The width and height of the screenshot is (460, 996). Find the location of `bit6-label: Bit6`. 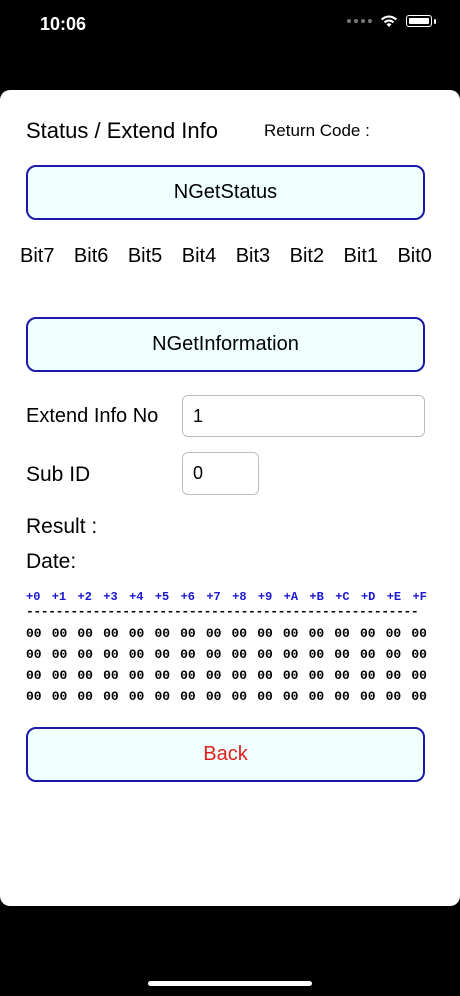

bit6-label: Bit6 is located at coordinates (91, 256).